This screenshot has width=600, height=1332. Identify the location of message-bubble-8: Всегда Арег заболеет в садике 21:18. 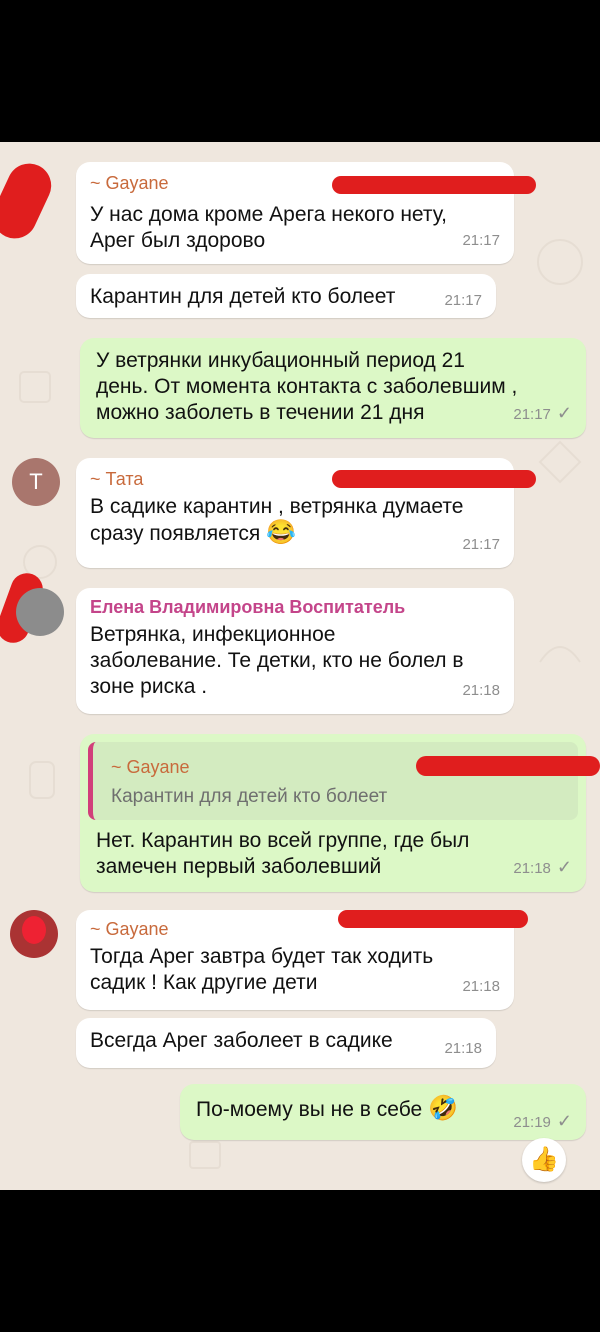
(286, 1043).